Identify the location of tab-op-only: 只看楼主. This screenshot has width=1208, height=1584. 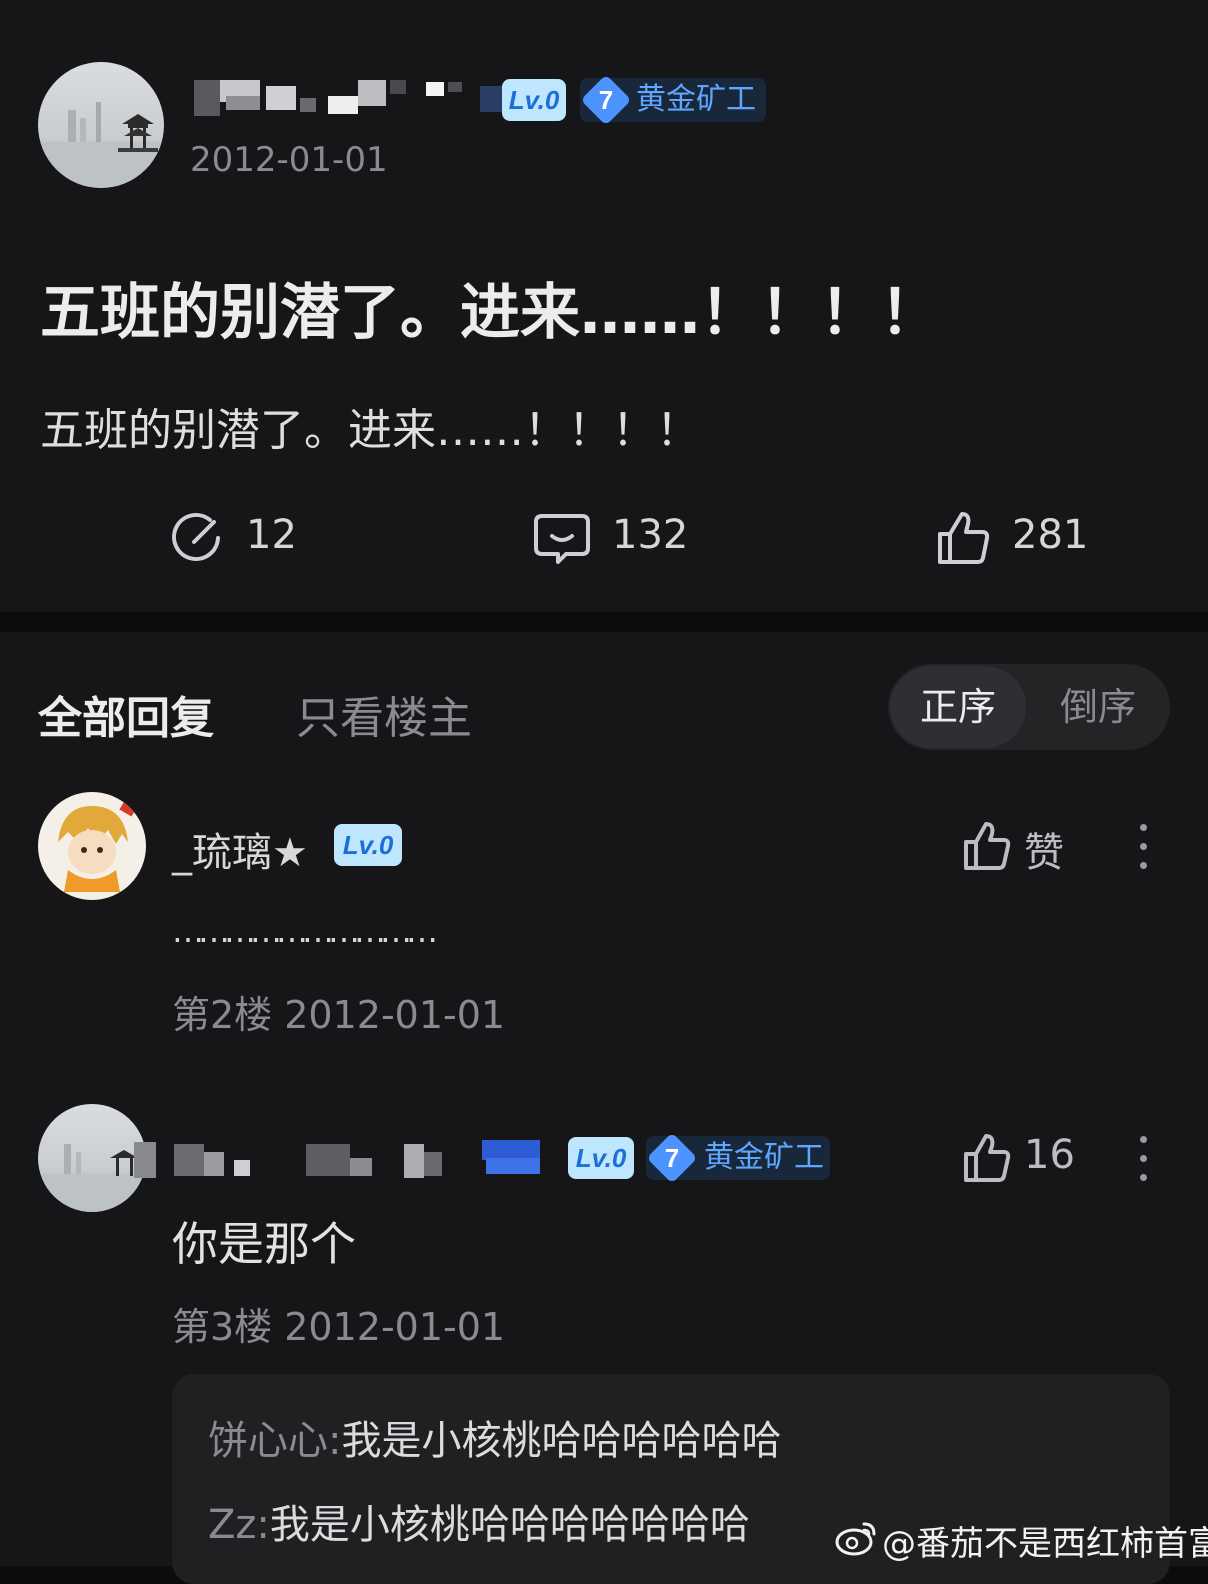
(384, 714).